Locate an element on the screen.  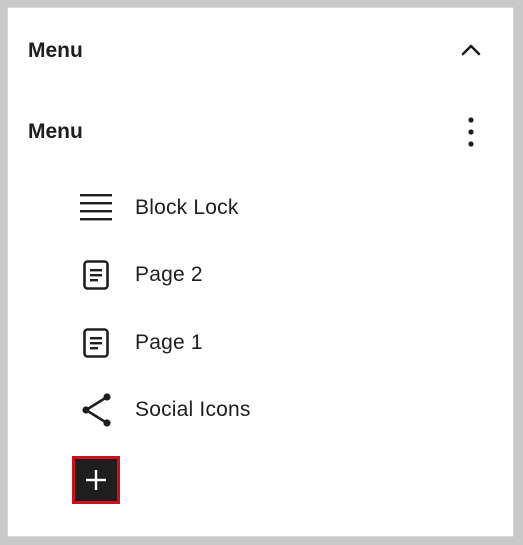
list-item: Social Icons is located at coordinates (274, 410).